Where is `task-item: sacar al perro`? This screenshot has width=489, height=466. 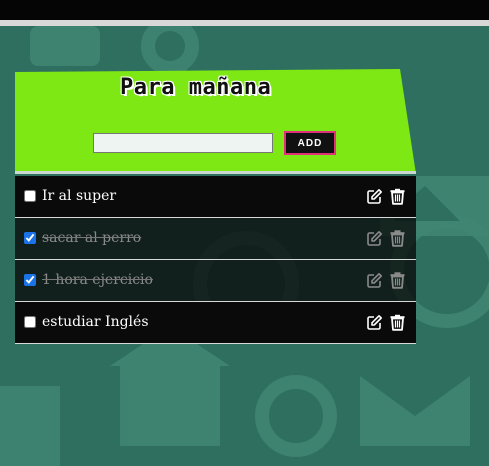
task-item: sacar al perro is located at coordinates (215, 239).